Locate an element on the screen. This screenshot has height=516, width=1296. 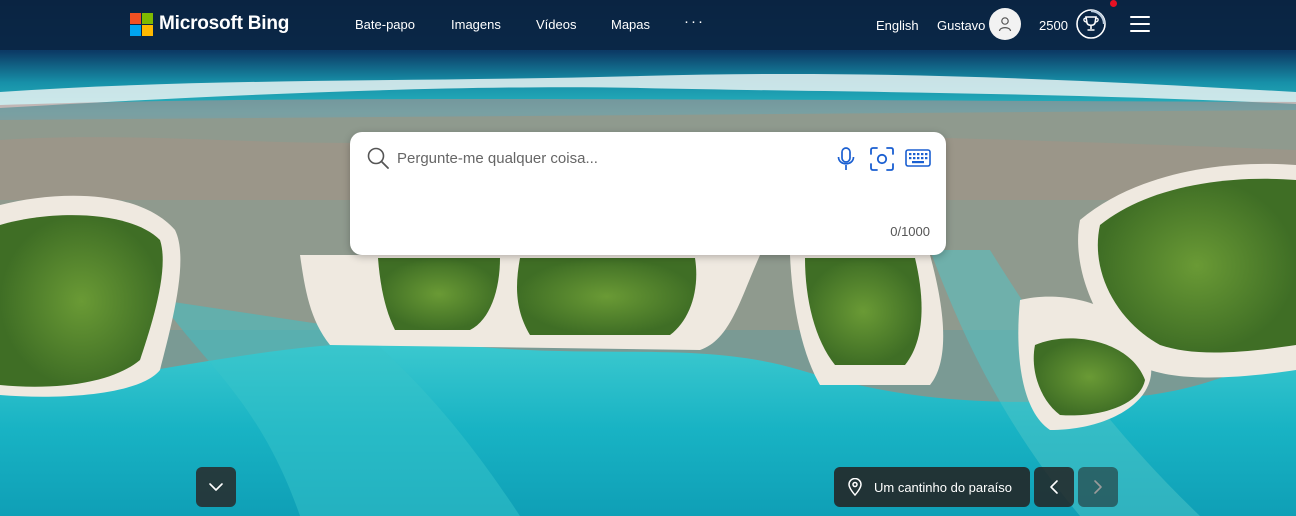
user-avatar is located at coordinates (1005, 24).